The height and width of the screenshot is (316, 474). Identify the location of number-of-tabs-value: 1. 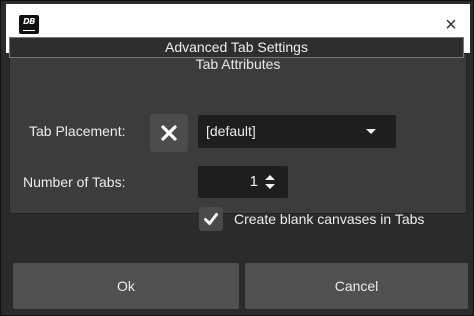
(253, 181).